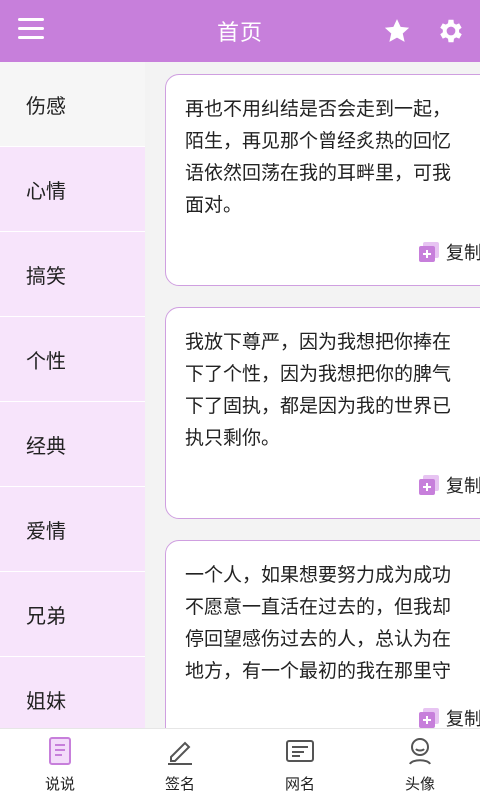 The height and width of the screenshot is (800, 480). Describe the element at coordinates (60, 751) in the screenshot. I see `document-icon` at that location.